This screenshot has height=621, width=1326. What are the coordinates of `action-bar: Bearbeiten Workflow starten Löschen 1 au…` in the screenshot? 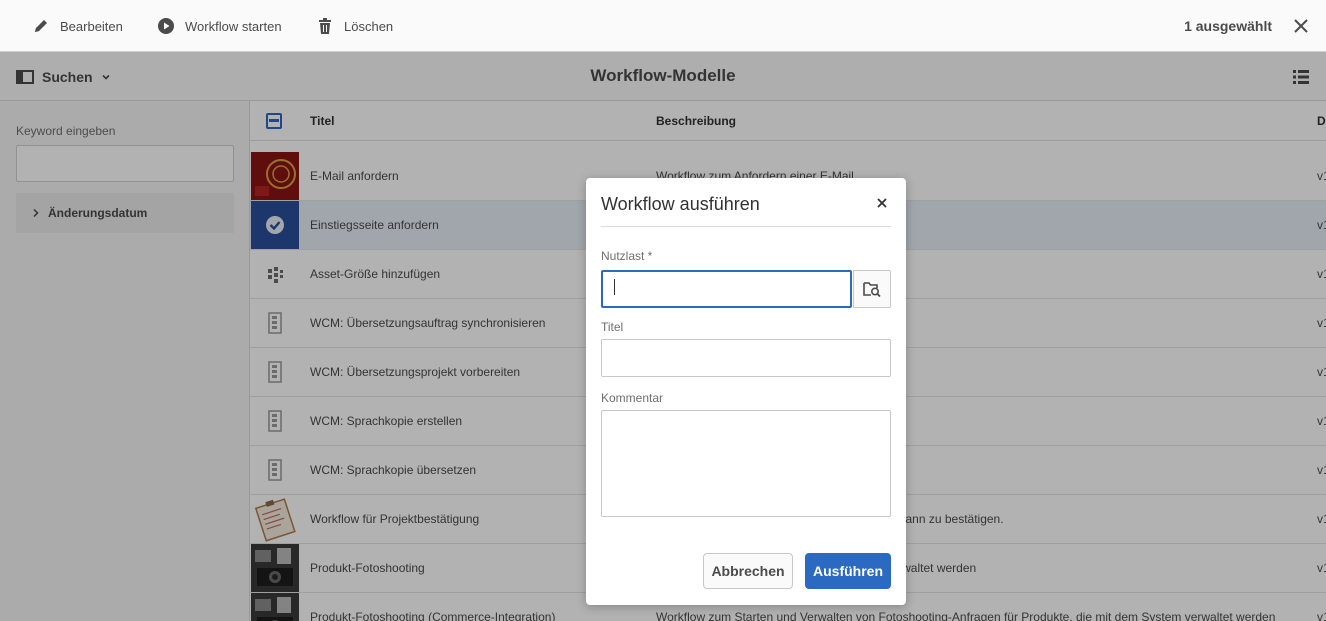 It's located at (663, 26).